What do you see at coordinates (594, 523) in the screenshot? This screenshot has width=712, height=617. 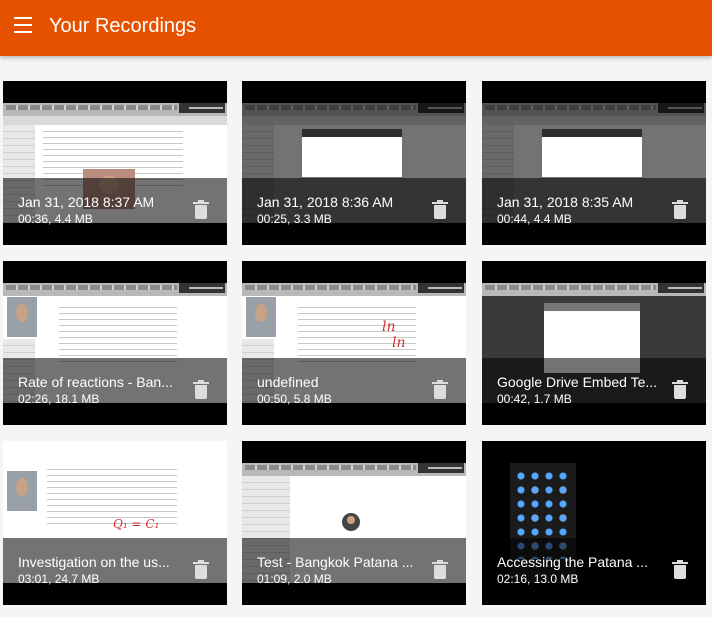 I see `recording-card: Accessing the Patana ... 02:16, 13.0 MB` at bounding box center [594, 523].